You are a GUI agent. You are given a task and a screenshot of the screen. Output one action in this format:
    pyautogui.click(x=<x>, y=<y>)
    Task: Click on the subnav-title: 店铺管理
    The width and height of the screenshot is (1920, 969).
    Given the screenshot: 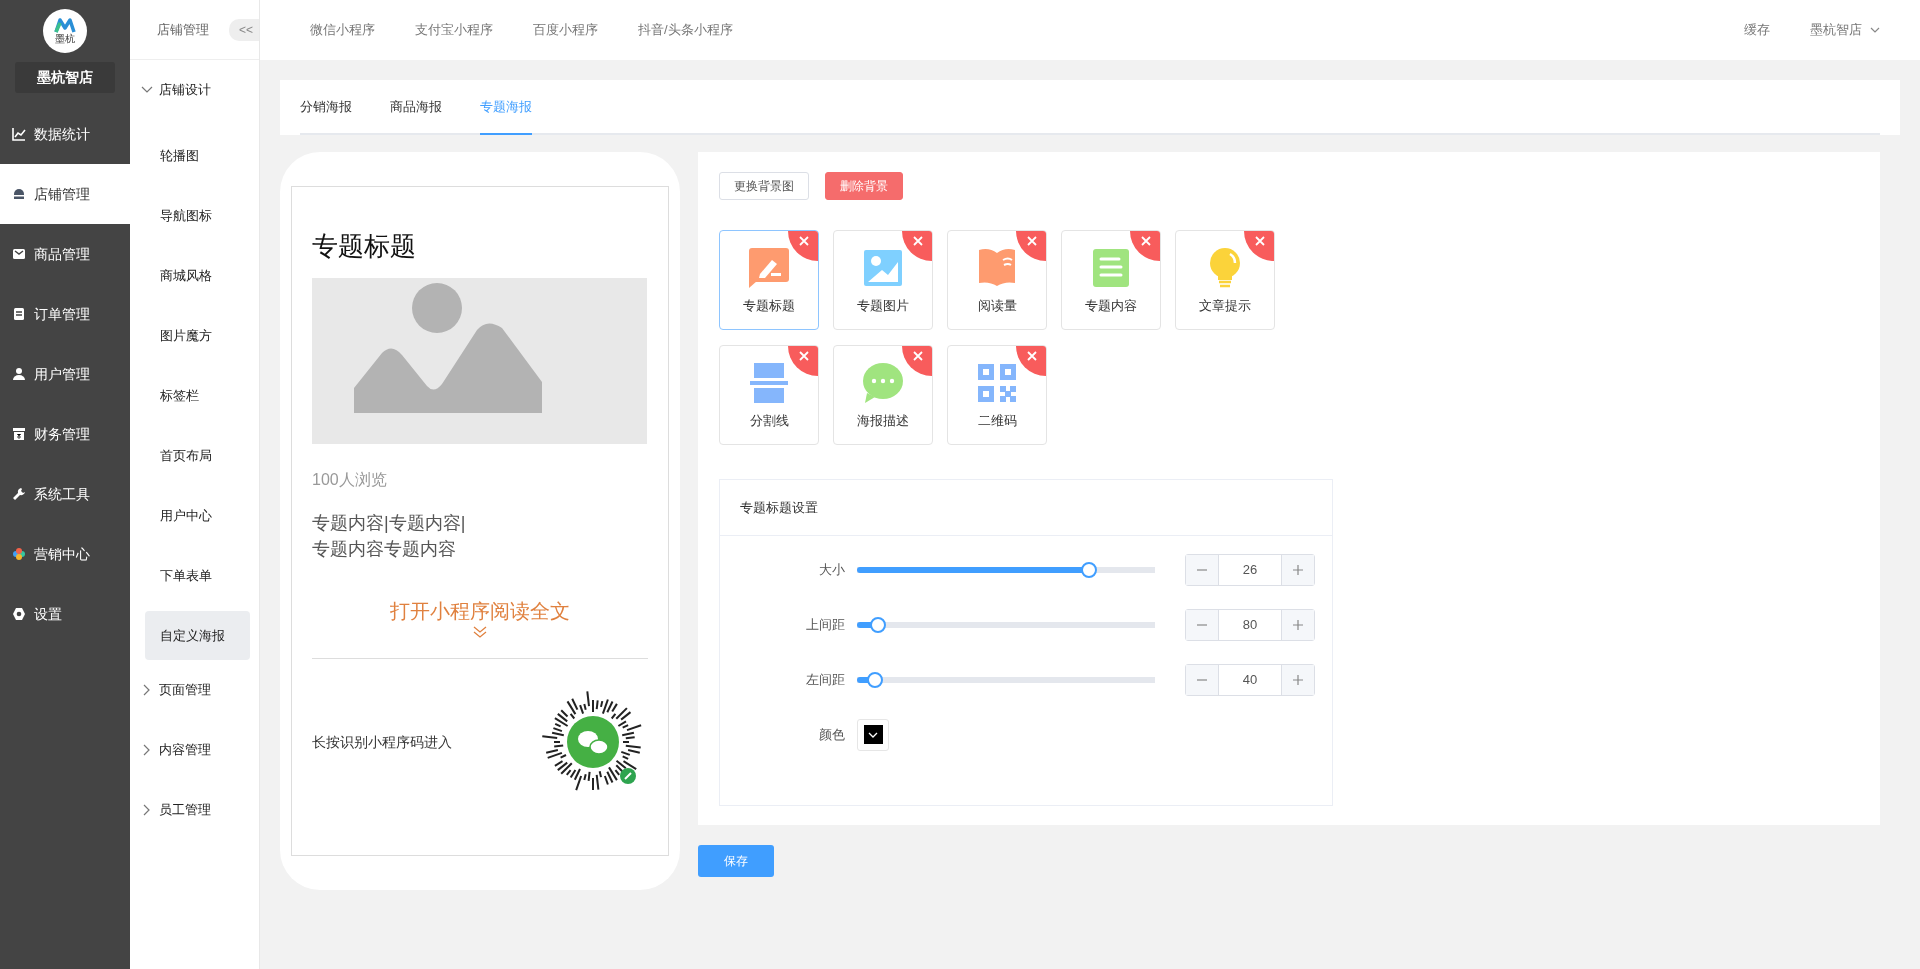 What is the action you would take?
    pyautogui.click(x=183, y=29)
    